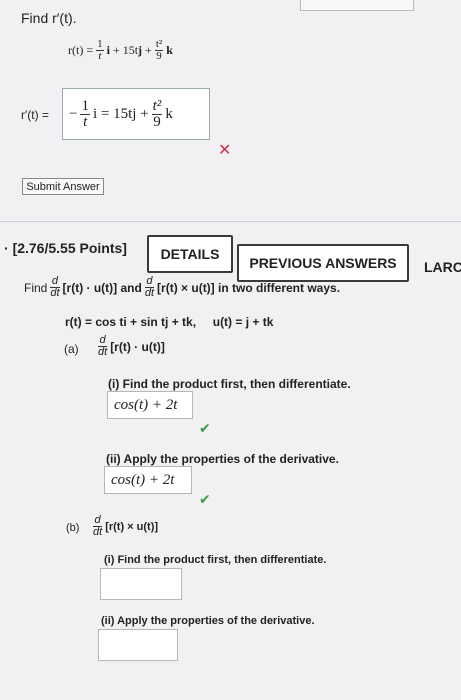 Image resolution: width=461 pixels, height=700 pixels. Describe the element at coordinates (230, 221) in the screenshot. I see `section-divider` at that location.